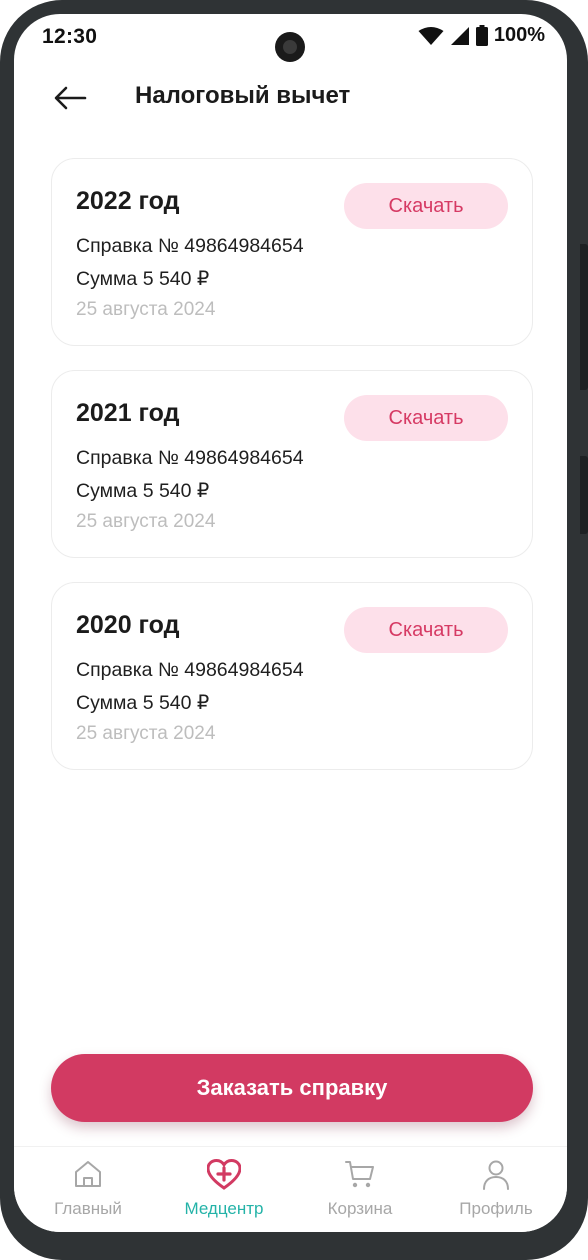 This screenshot has height=1260, width=588. I want to click on nav-item-cart: Корзина, so click(360, 1189).